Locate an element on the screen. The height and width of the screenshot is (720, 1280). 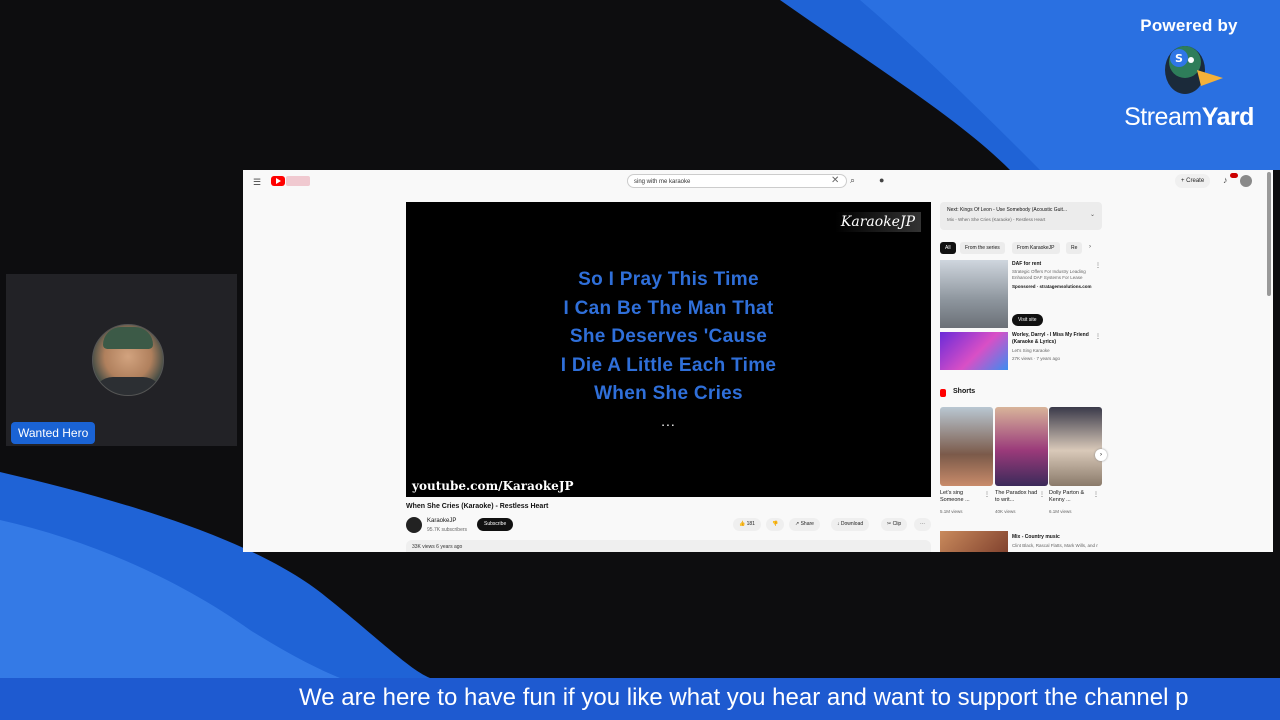
chevron-down-icon: ⌄ is located at coordinates (1092, 214).